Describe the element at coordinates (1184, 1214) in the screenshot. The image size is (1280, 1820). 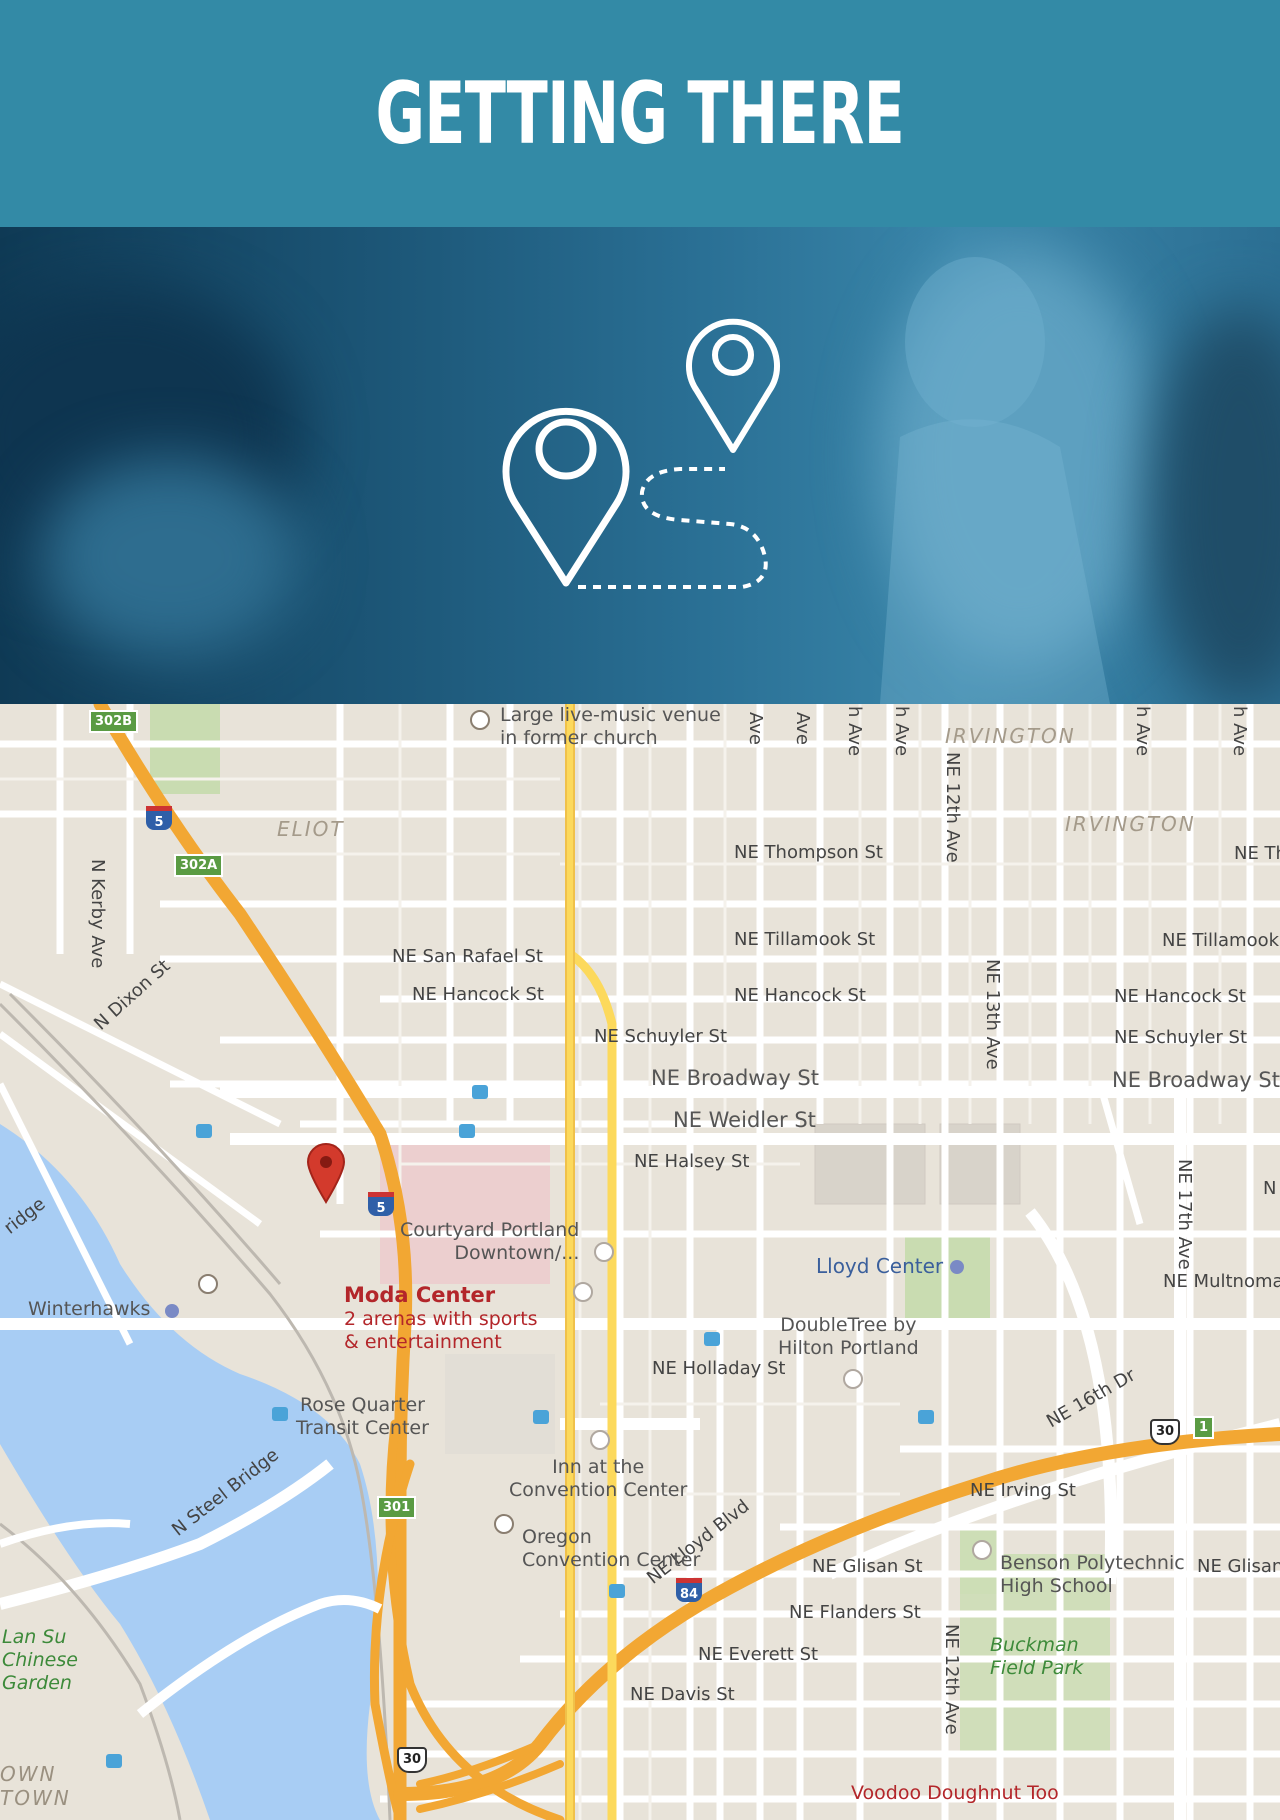
I see `street-label: NE 17th Ave` at that location.